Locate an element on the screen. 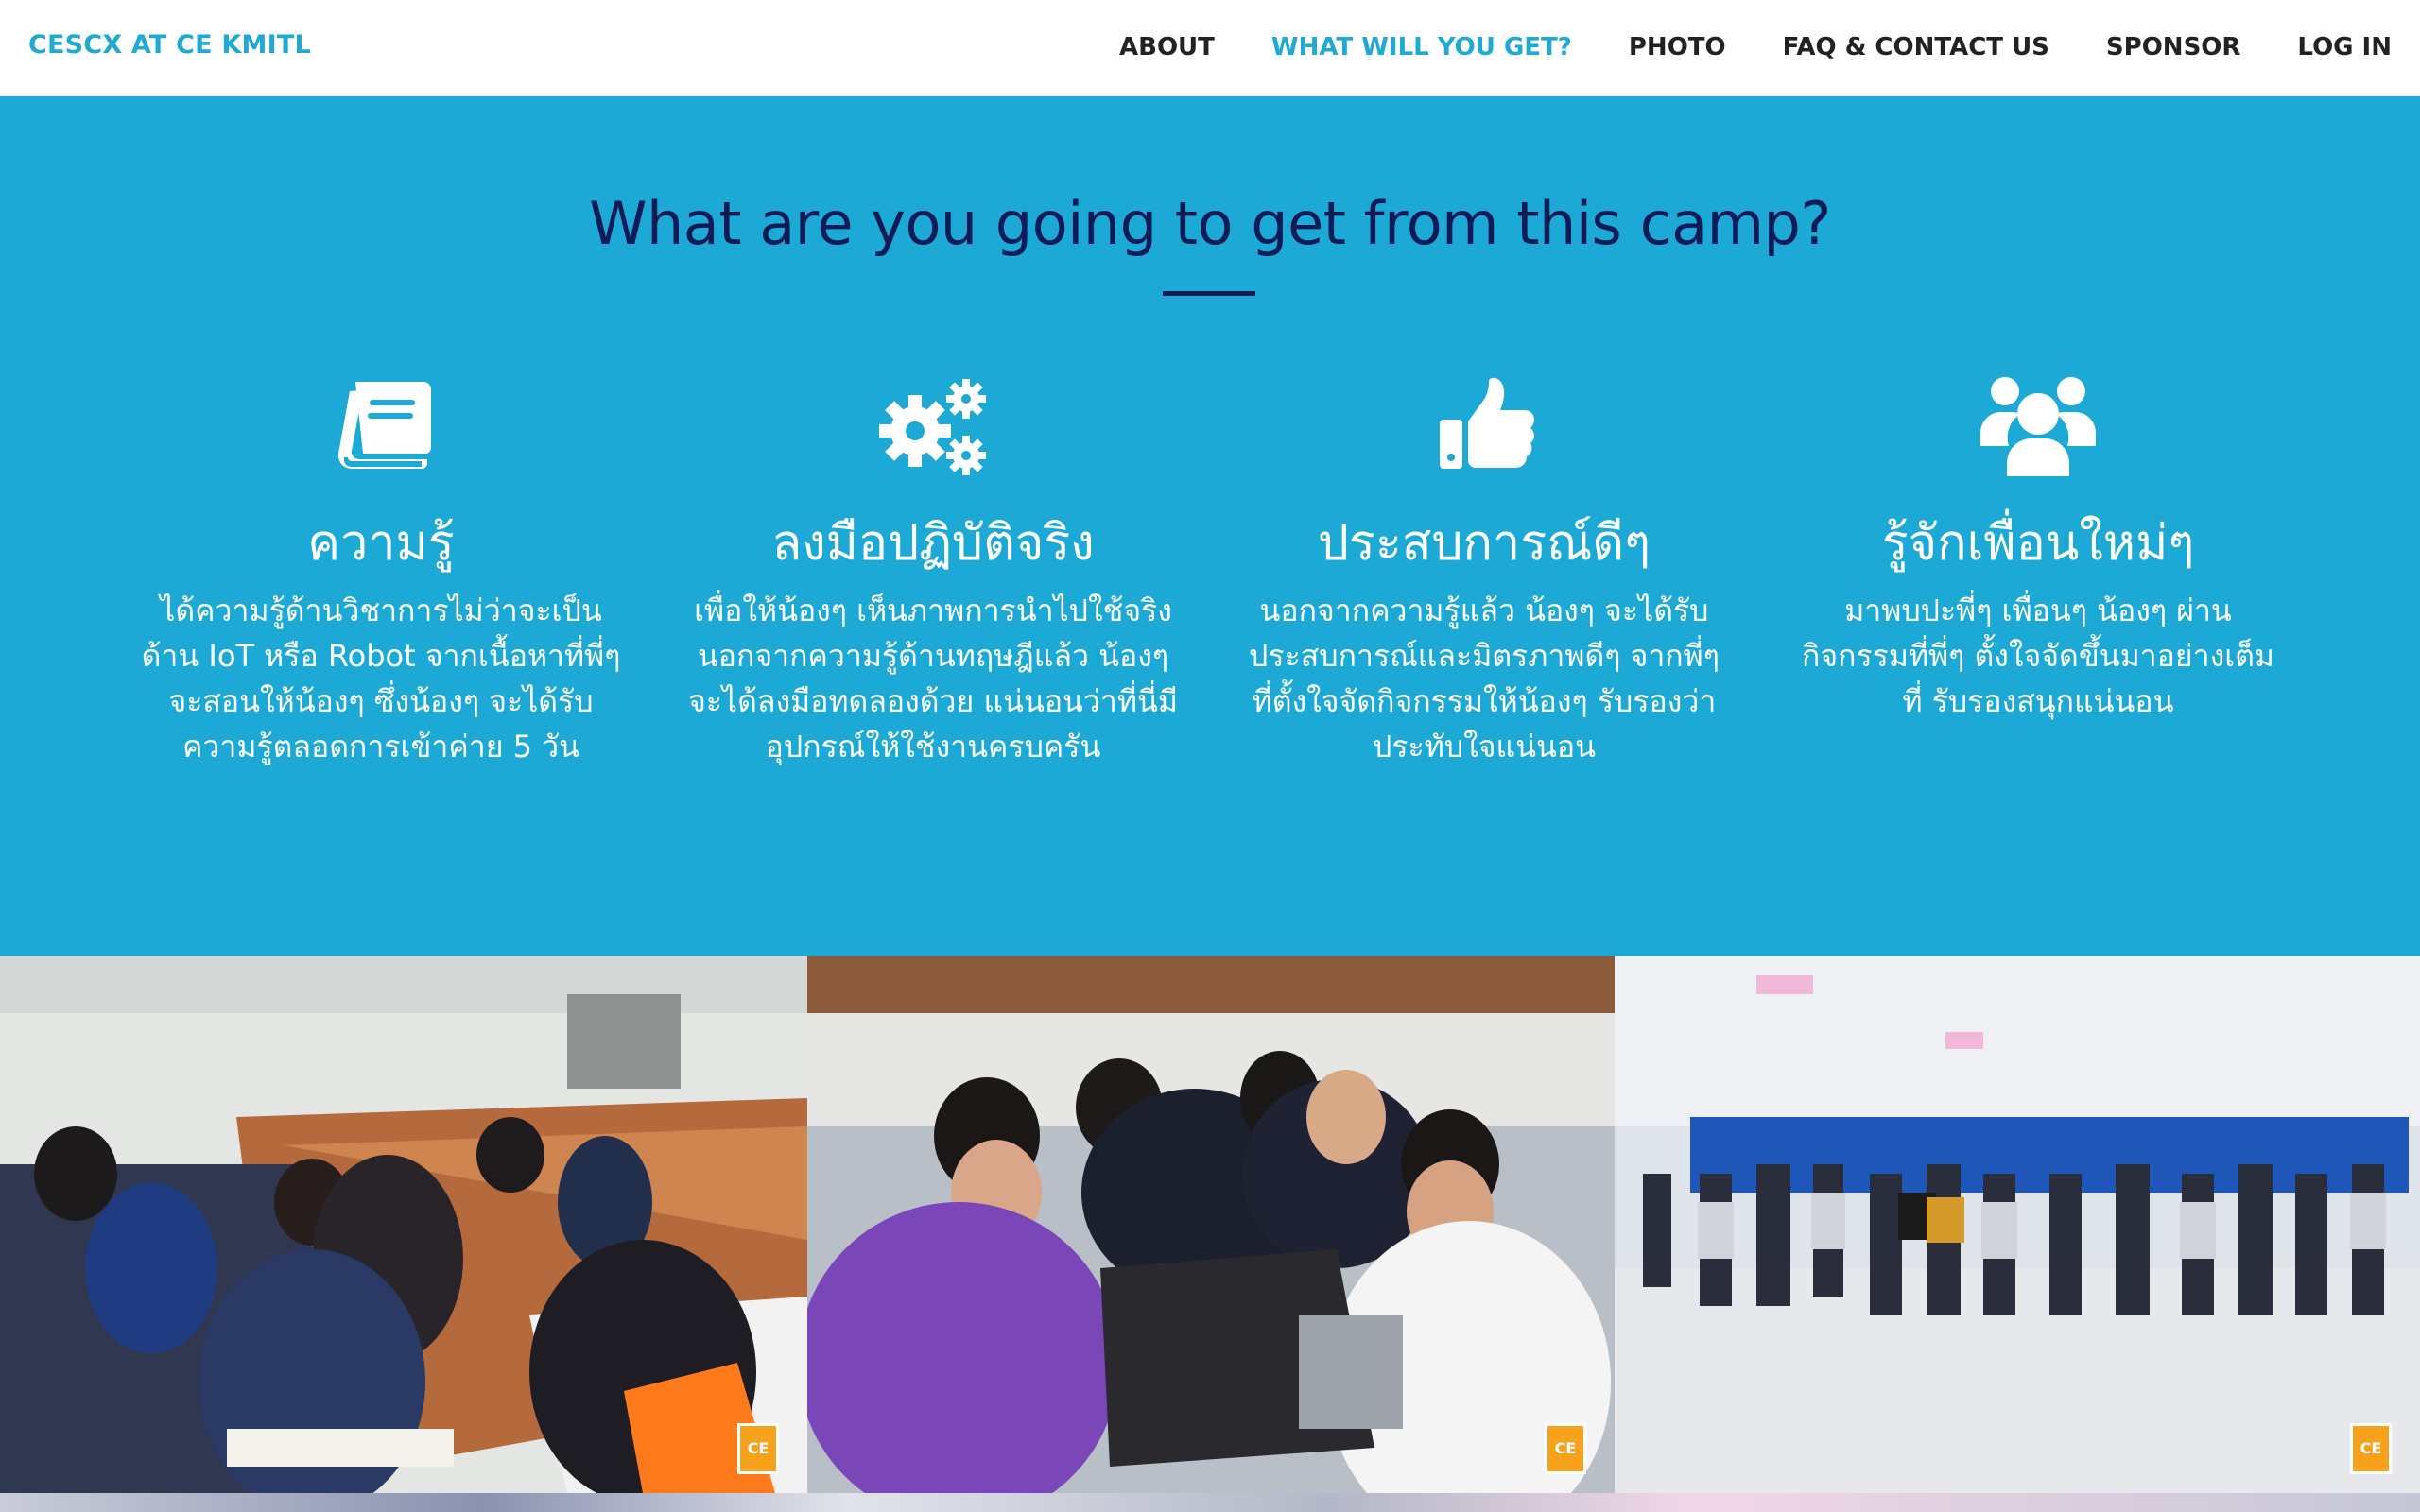 Image resolution: width=2420 pixels, height=1512 pixels. nav-faq-contact: FAQ & CONTACT US is located at coordinates (1916, 47).